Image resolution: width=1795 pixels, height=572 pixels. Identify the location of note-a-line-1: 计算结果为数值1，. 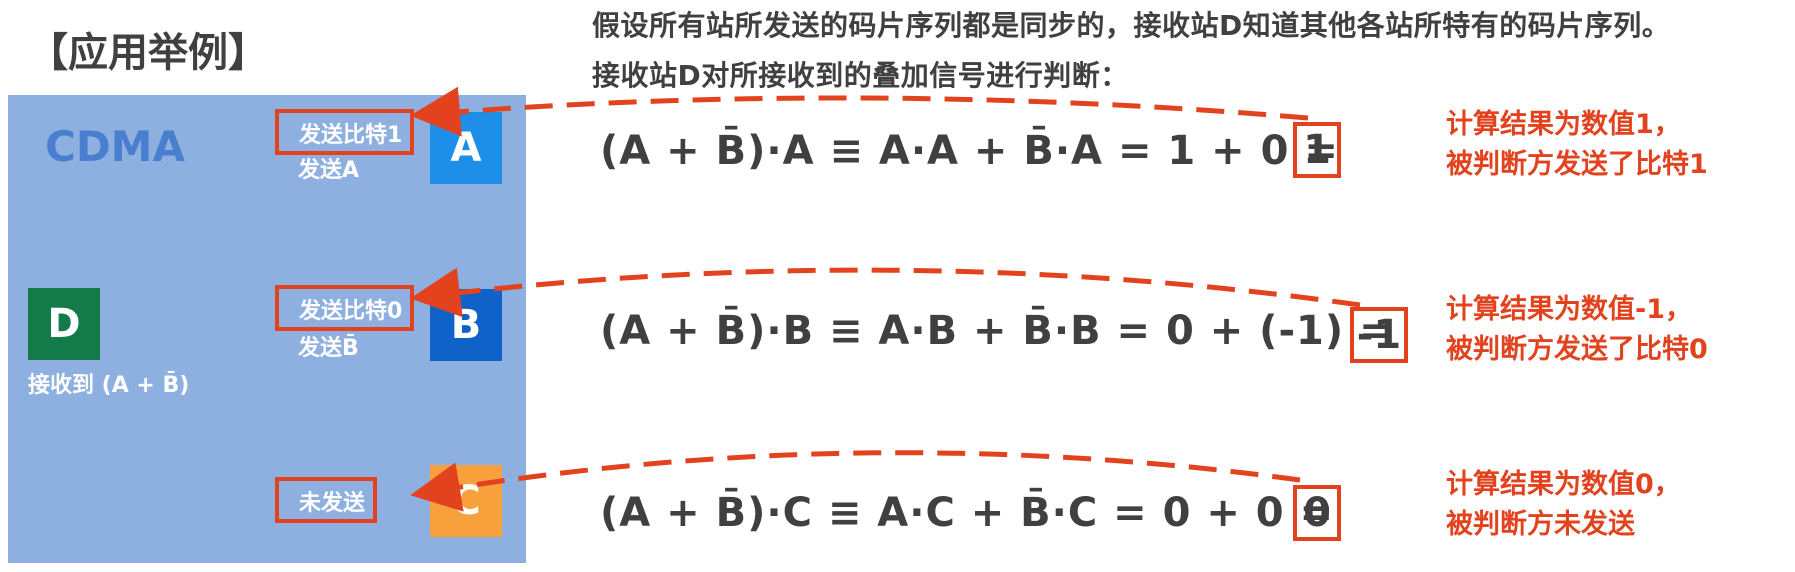
(1563, 124).